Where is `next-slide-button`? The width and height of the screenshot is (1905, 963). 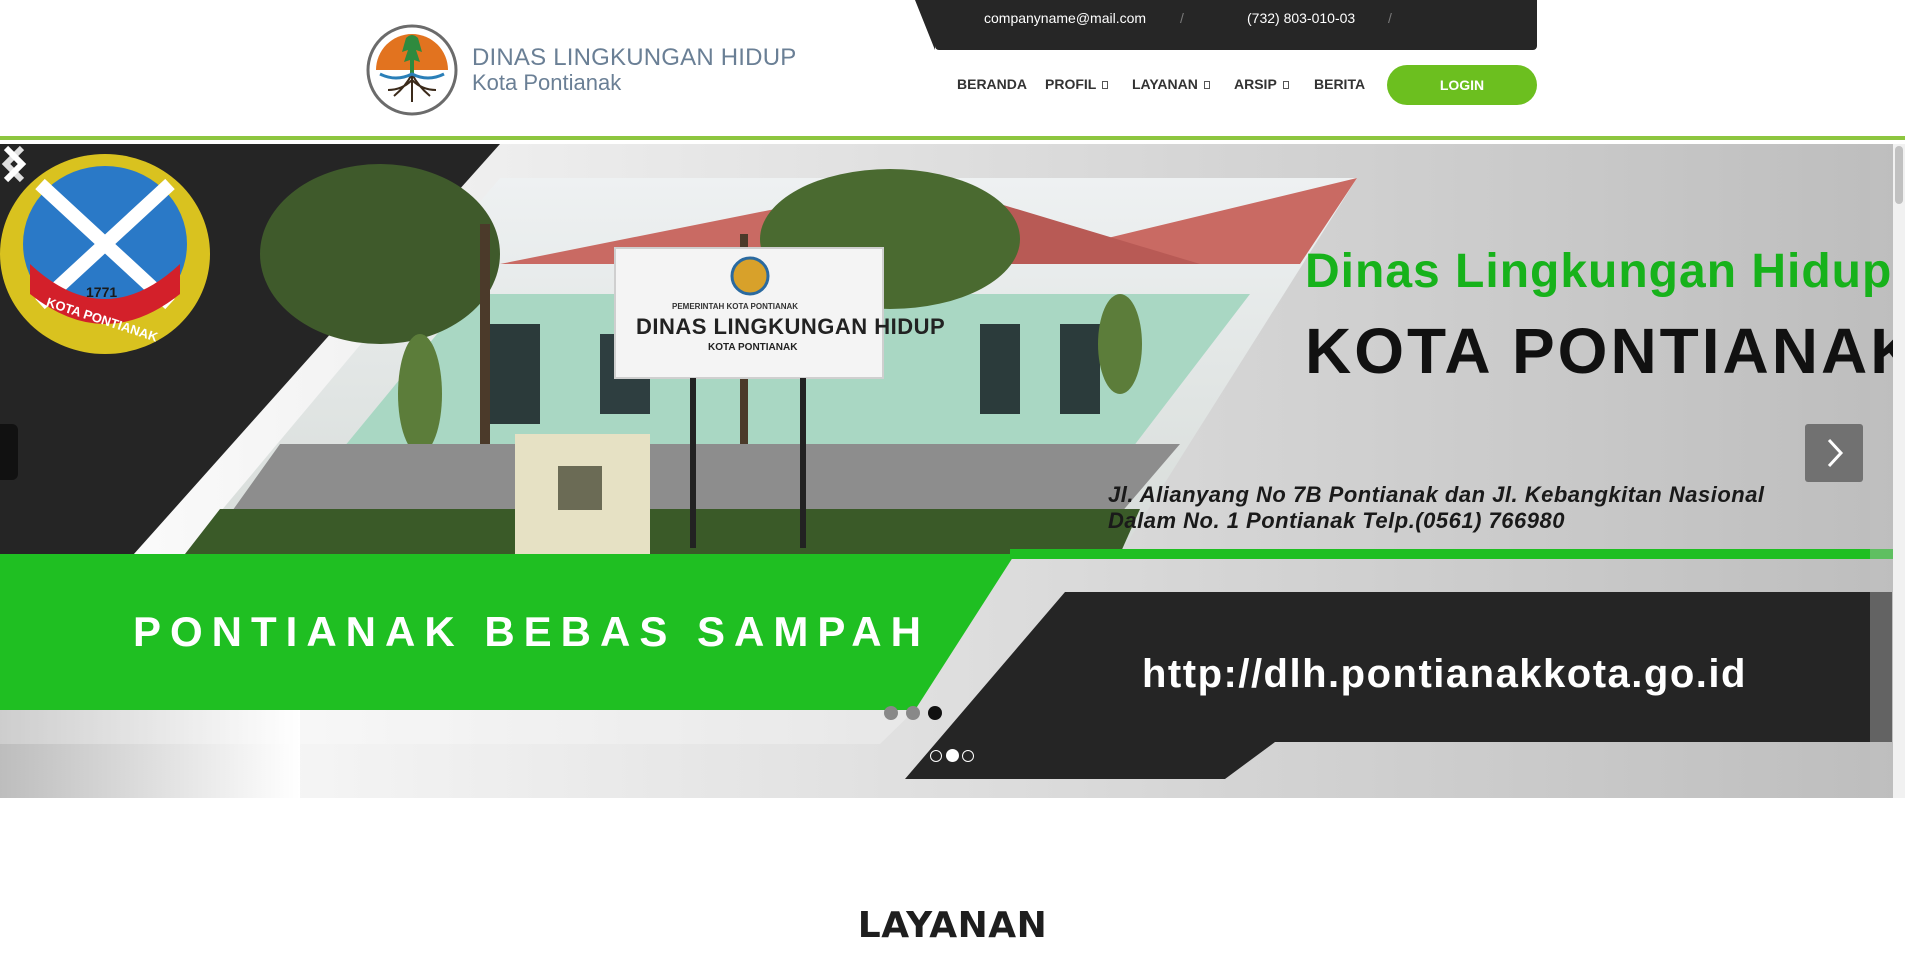
next-slide-button is located at coordinates (1834, 453).